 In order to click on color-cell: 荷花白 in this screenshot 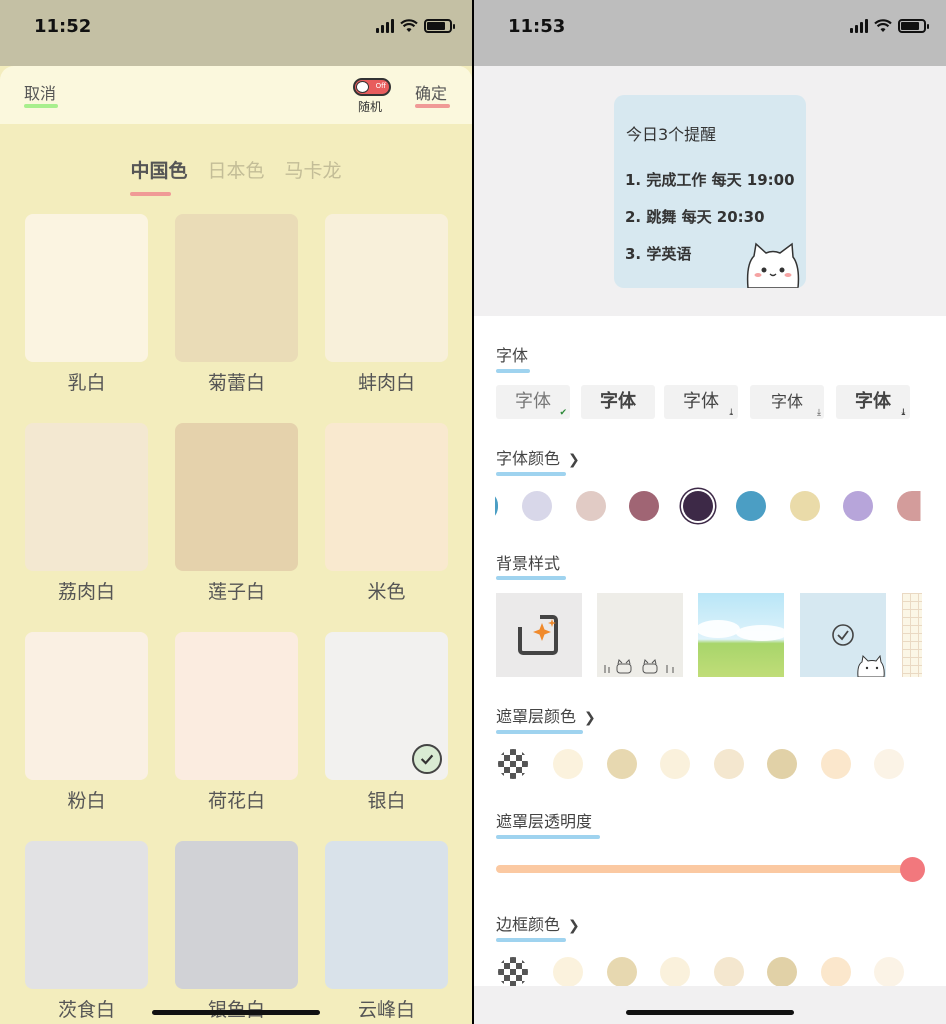, I will do `click(236, 736)`.